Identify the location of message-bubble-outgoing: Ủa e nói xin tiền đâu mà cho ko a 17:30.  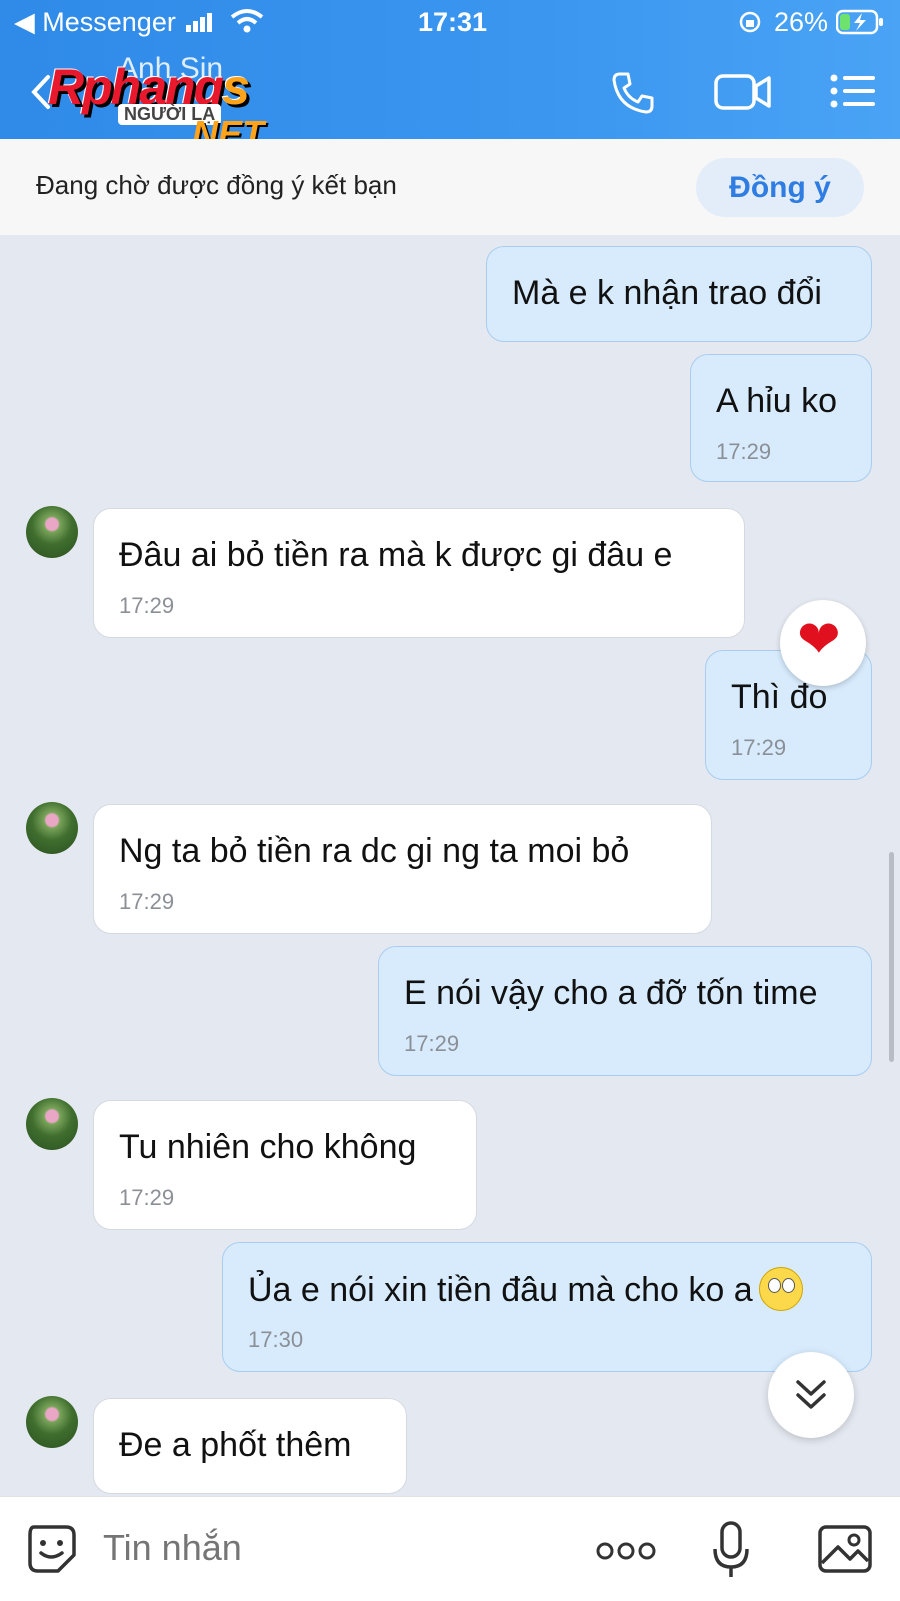
(547, 1307).